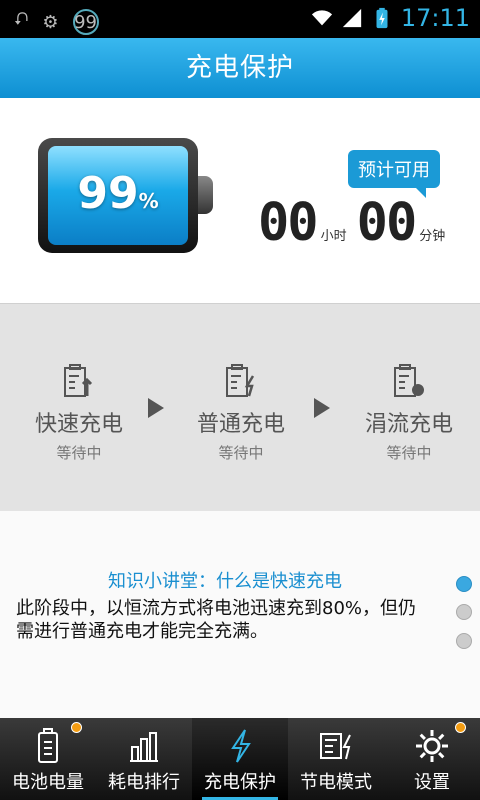  Describe the element at coordinates (240, 782) in the screenshot. I see `nav-label: 充电保护` at that location.